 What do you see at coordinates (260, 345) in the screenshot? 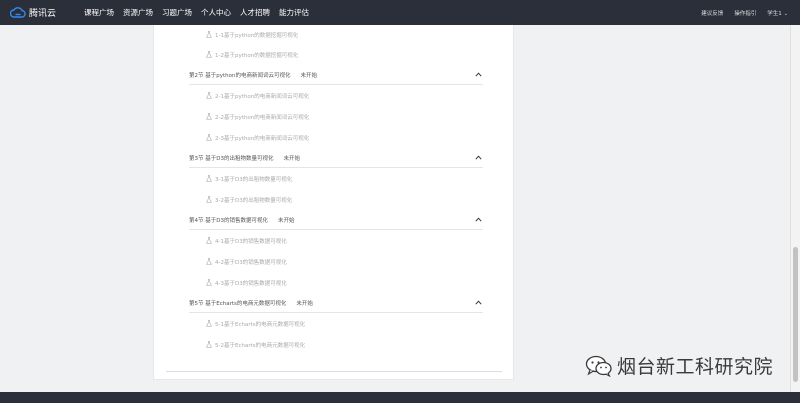
I see `lesson-label: 5-2基于Echarts的电商元数据可视化` at bounding box center [260, 345].